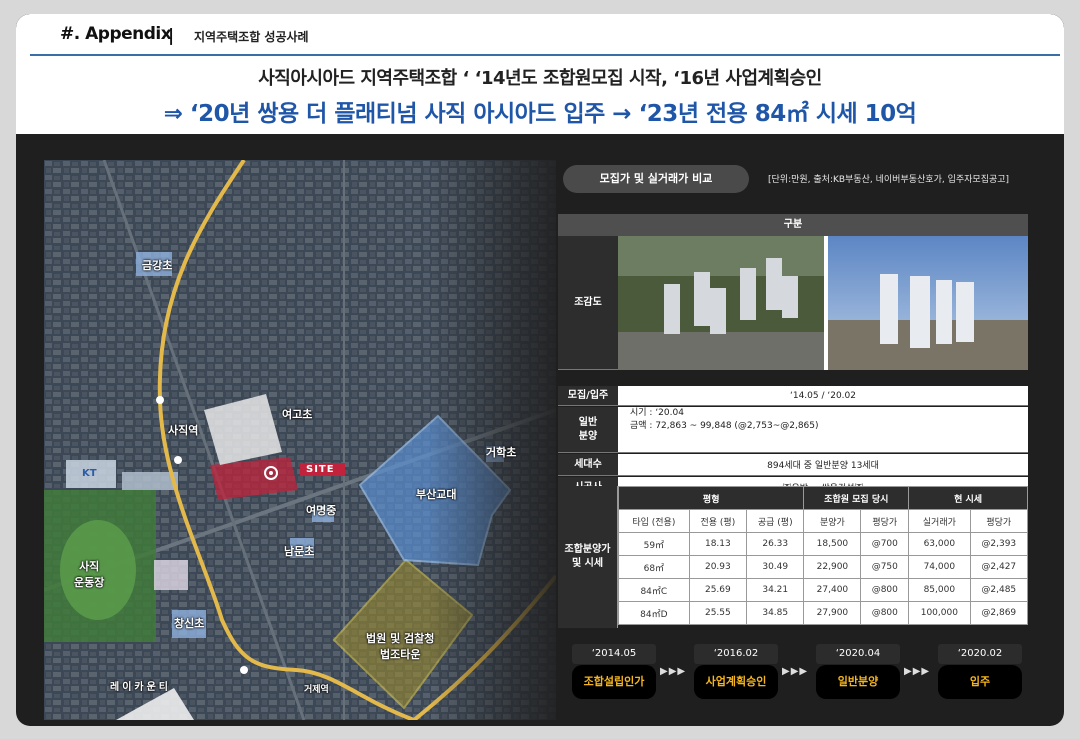 The width and height of the screenshot is (1080, 739). Describe the element at coordinates (858, 682) in the screenshot. I see `timeline-step: 일반분양` at that location.